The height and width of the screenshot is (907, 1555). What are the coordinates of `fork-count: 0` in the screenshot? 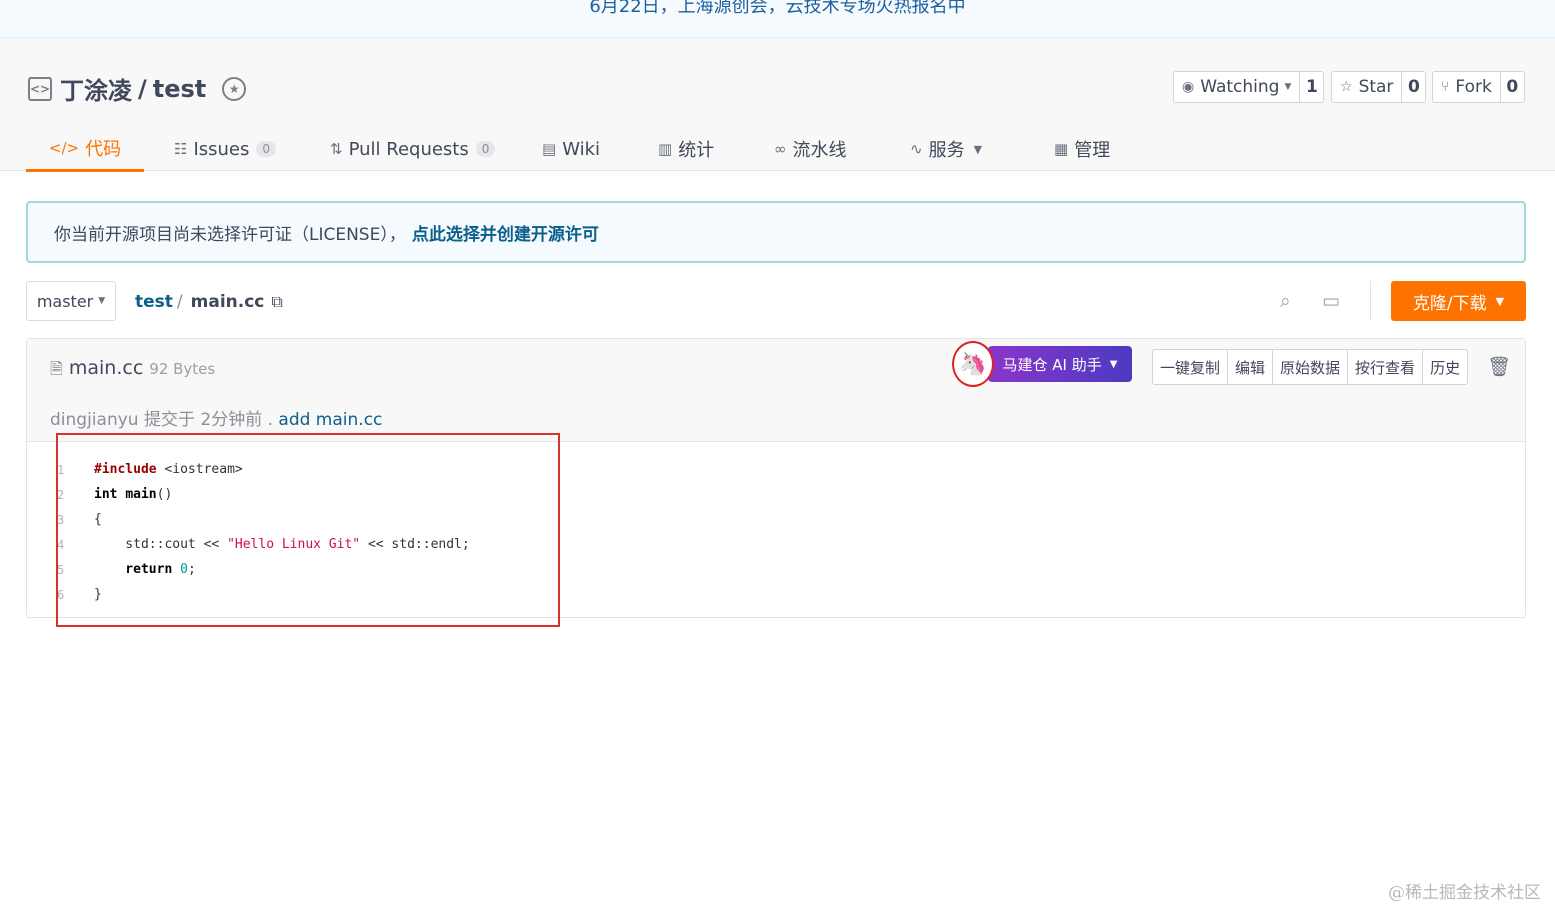 It's located at (1511, 87).